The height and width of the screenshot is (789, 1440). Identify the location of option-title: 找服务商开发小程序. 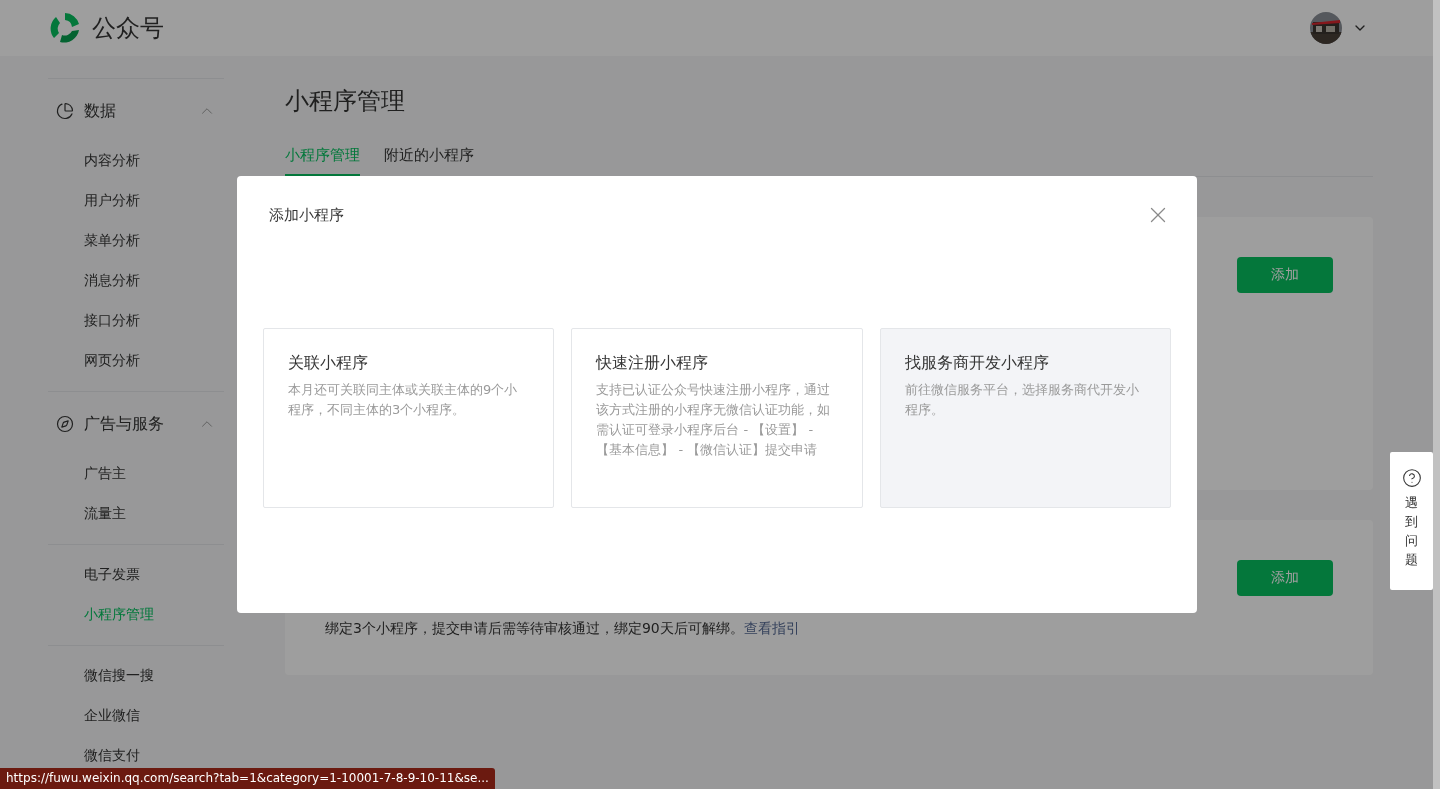
(977, 363).